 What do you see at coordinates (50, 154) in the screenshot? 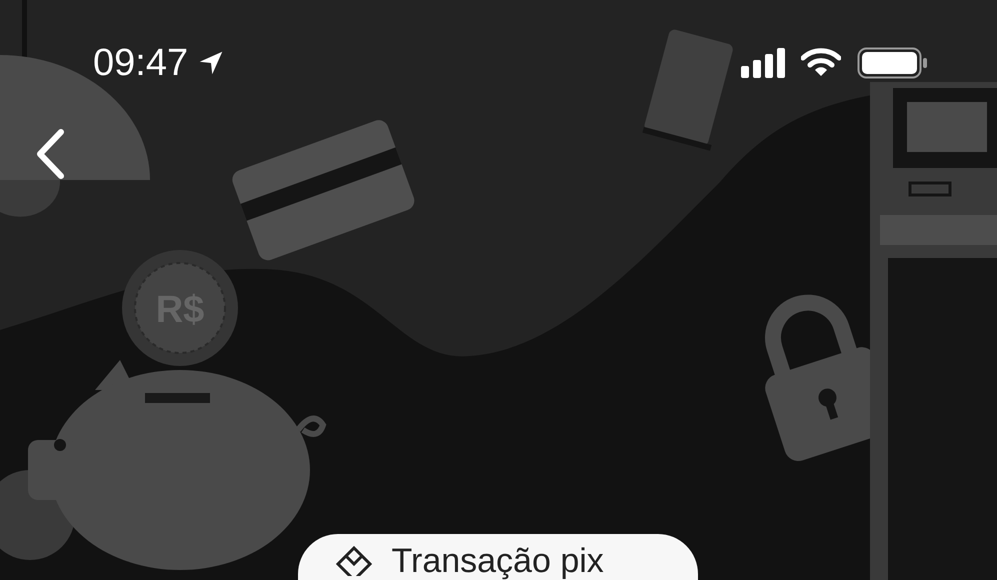
I see `back-chevron-icon` at bounding box center [50, 154].